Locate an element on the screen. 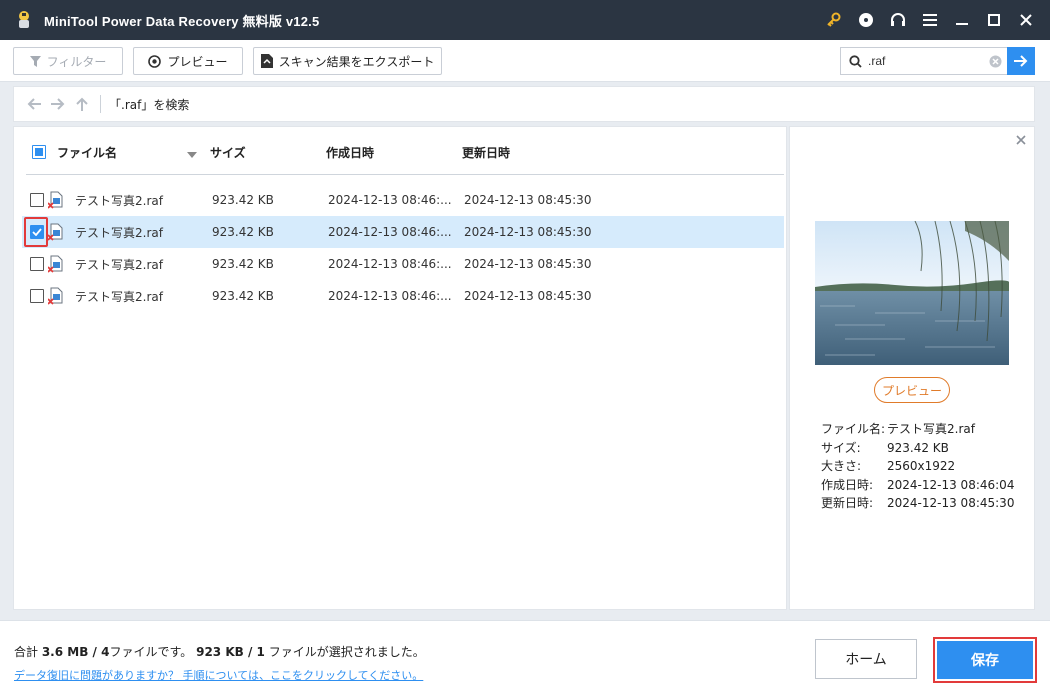 Image resolution: width=1050 pixels, height=700 pixels. filter-label: フィルター is located at coordinates (76, 61).